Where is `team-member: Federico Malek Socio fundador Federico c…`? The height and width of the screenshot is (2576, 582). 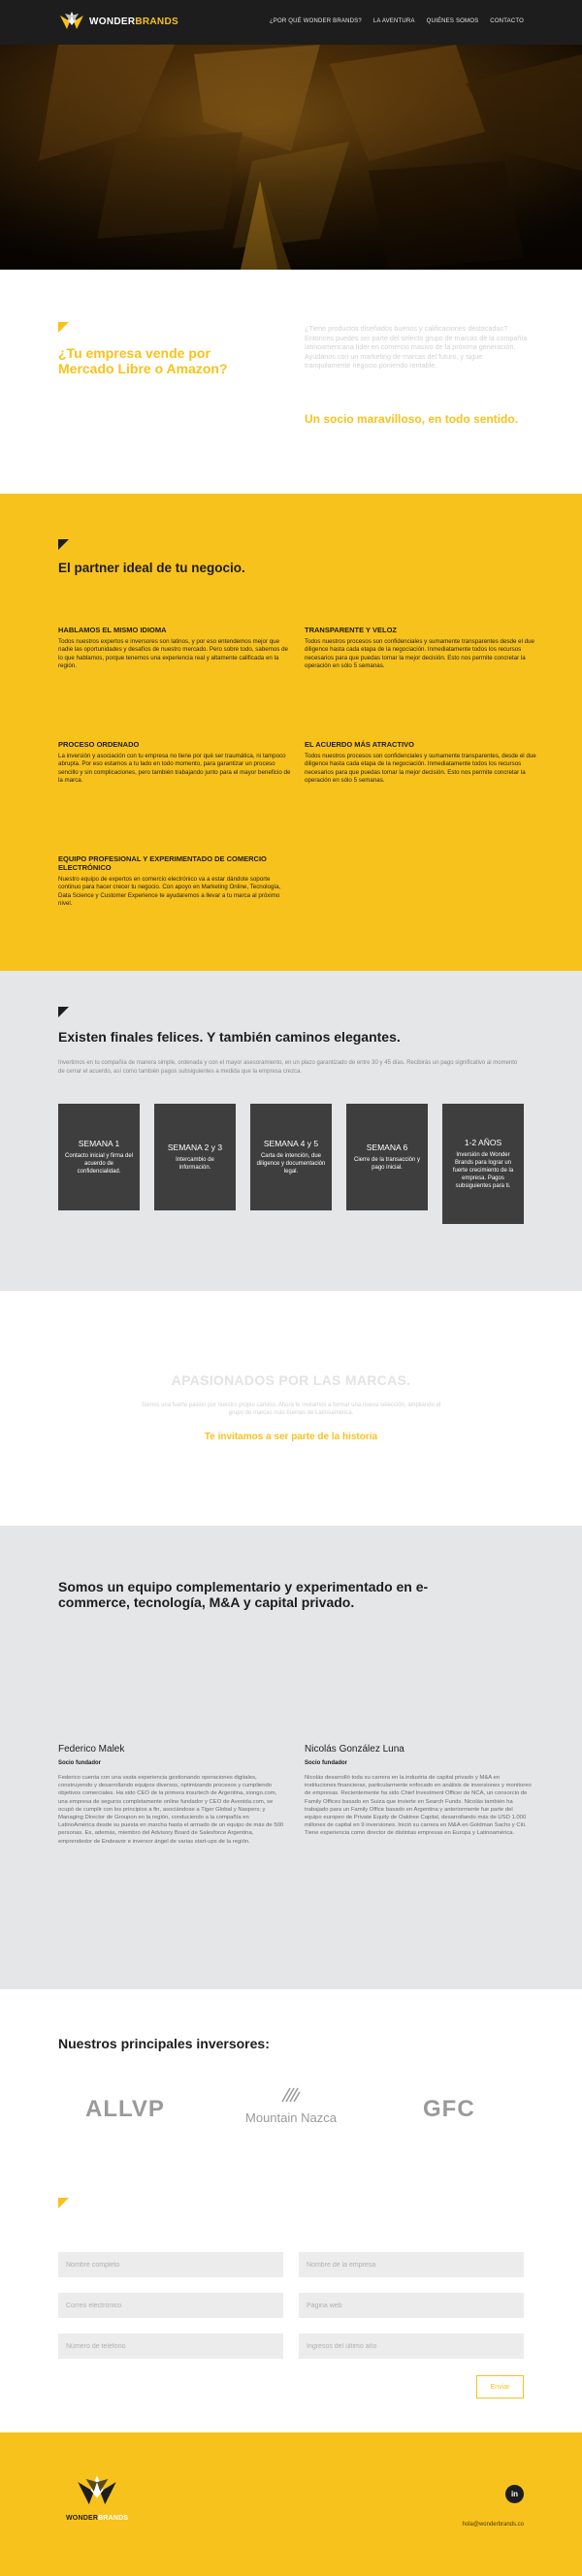
team-member: Federico Malek Socio fundador Federico c… is located at coordinates (171, 1795).